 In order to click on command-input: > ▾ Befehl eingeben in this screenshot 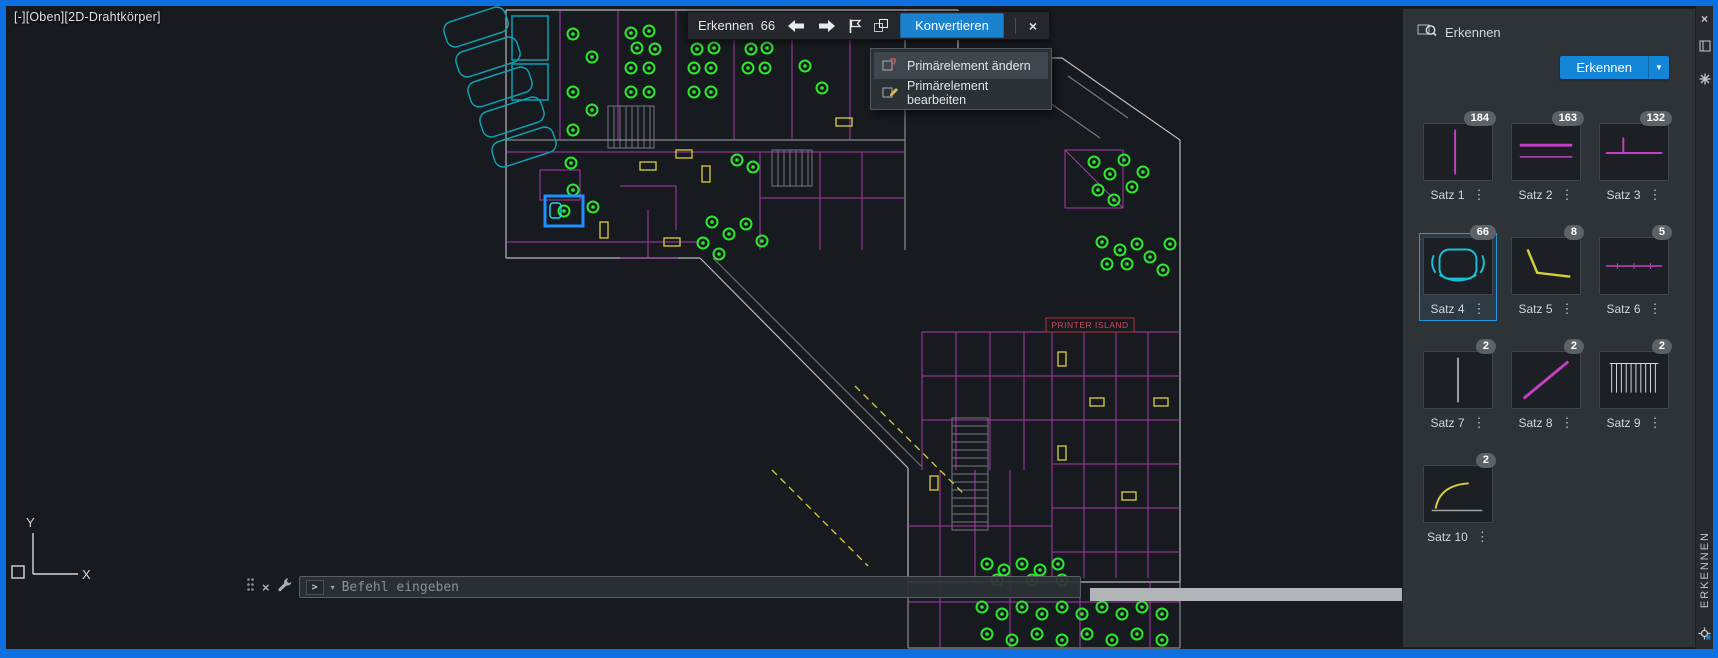, I will do `click(689, 587)`.